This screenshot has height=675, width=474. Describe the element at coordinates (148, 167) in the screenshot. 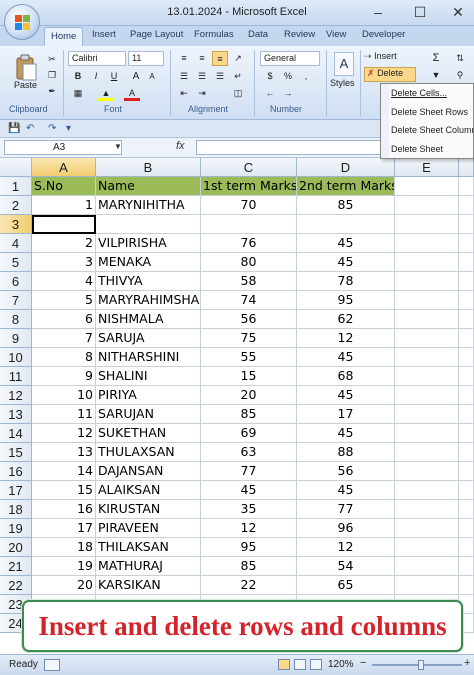

I see `column-header-b: B` at that location.